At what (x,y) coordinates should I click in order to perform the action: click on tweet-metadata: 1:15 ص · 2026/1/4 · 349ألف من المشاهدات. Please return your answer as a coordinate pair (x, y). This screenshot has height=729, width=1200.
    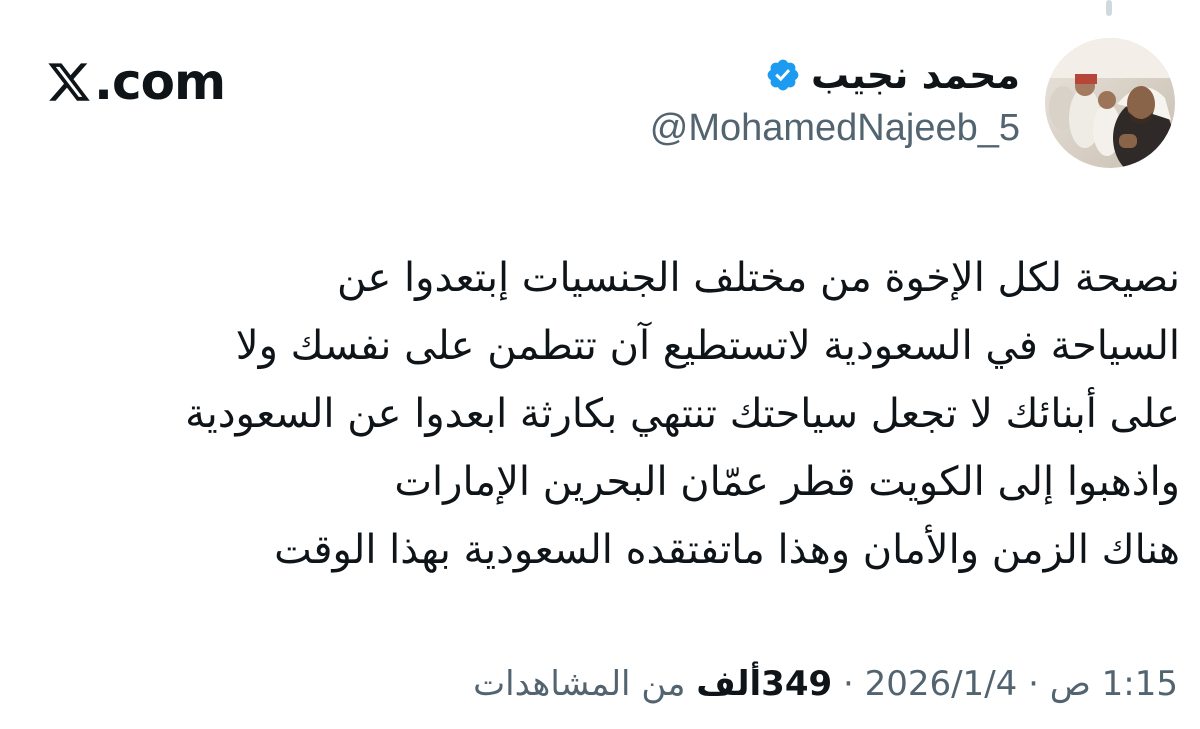
    Looking at the image, I should click on (825, 684).